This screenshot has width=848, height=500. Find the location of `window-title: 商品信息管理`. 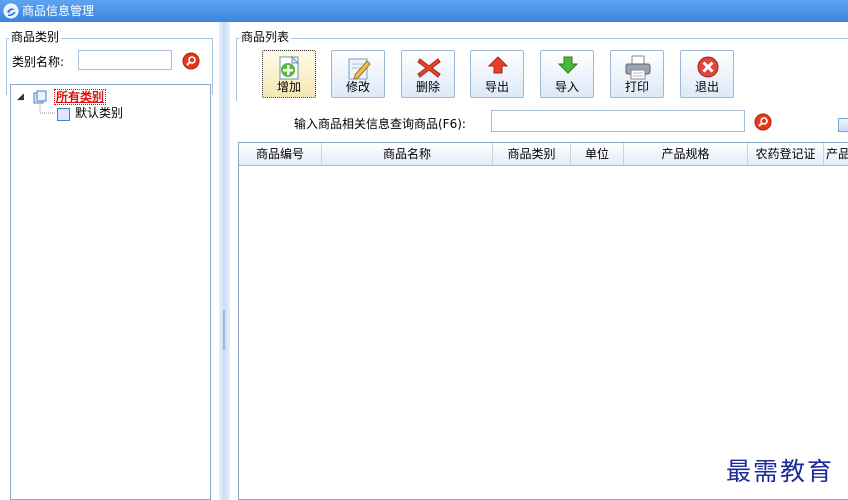

window-title: 商品信息管理 is located at coordinates (58, 11).